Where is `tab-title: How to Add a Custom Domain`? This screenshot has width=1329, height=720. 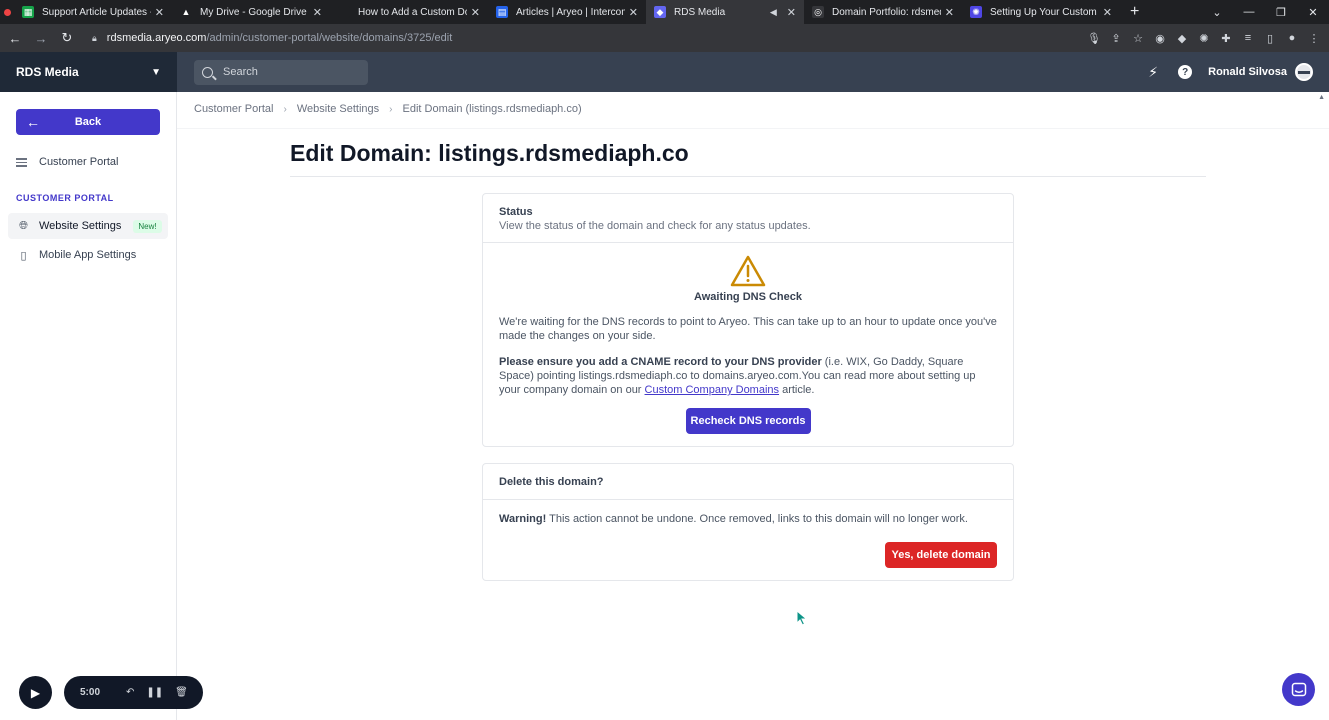
tab-title: How to Add a Custom Domain is located at coordinates (412, 12).